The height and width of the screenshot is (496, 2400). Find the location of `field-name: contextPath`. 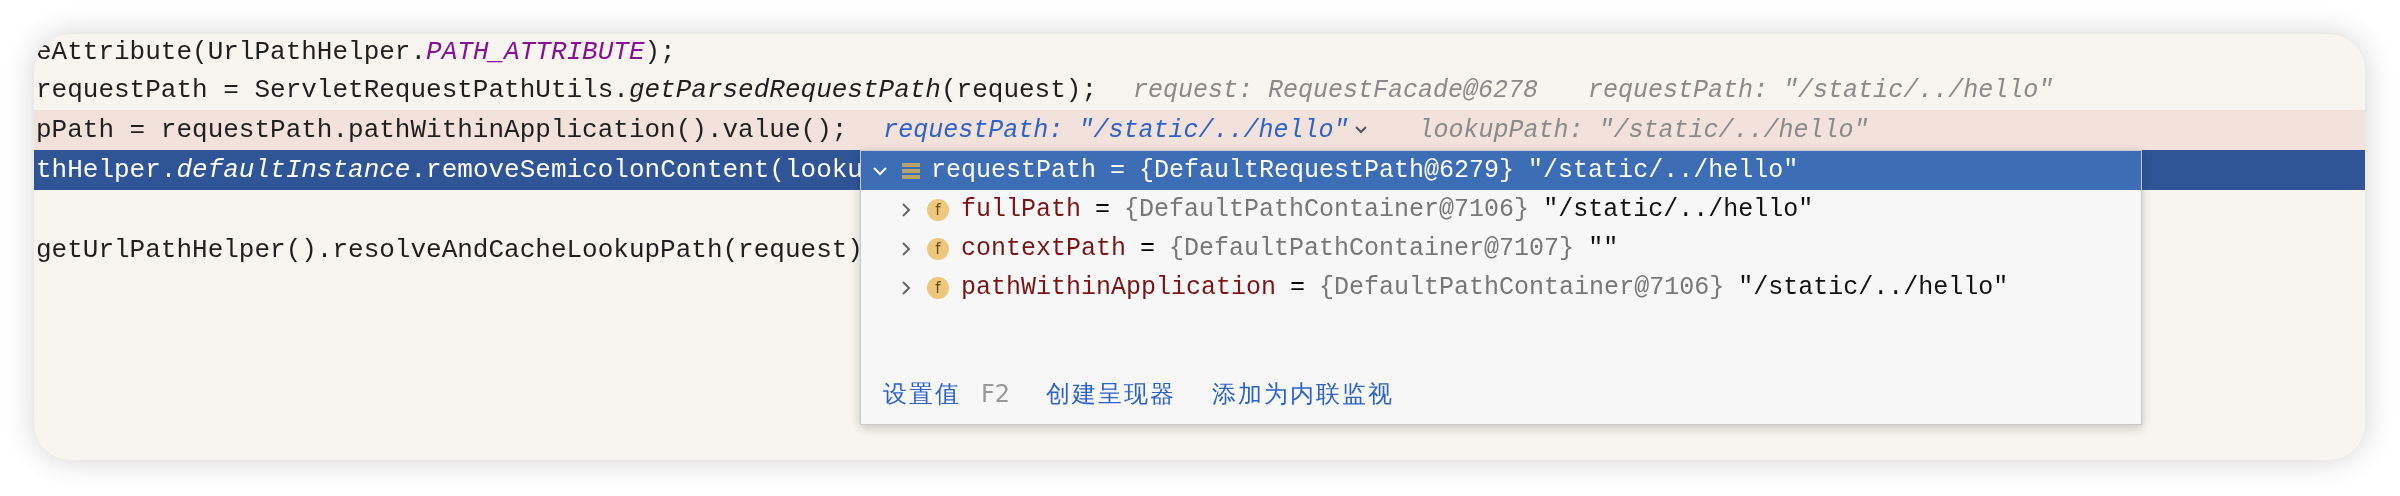

field-name: contextPath is located at coordinates (1044, 248).